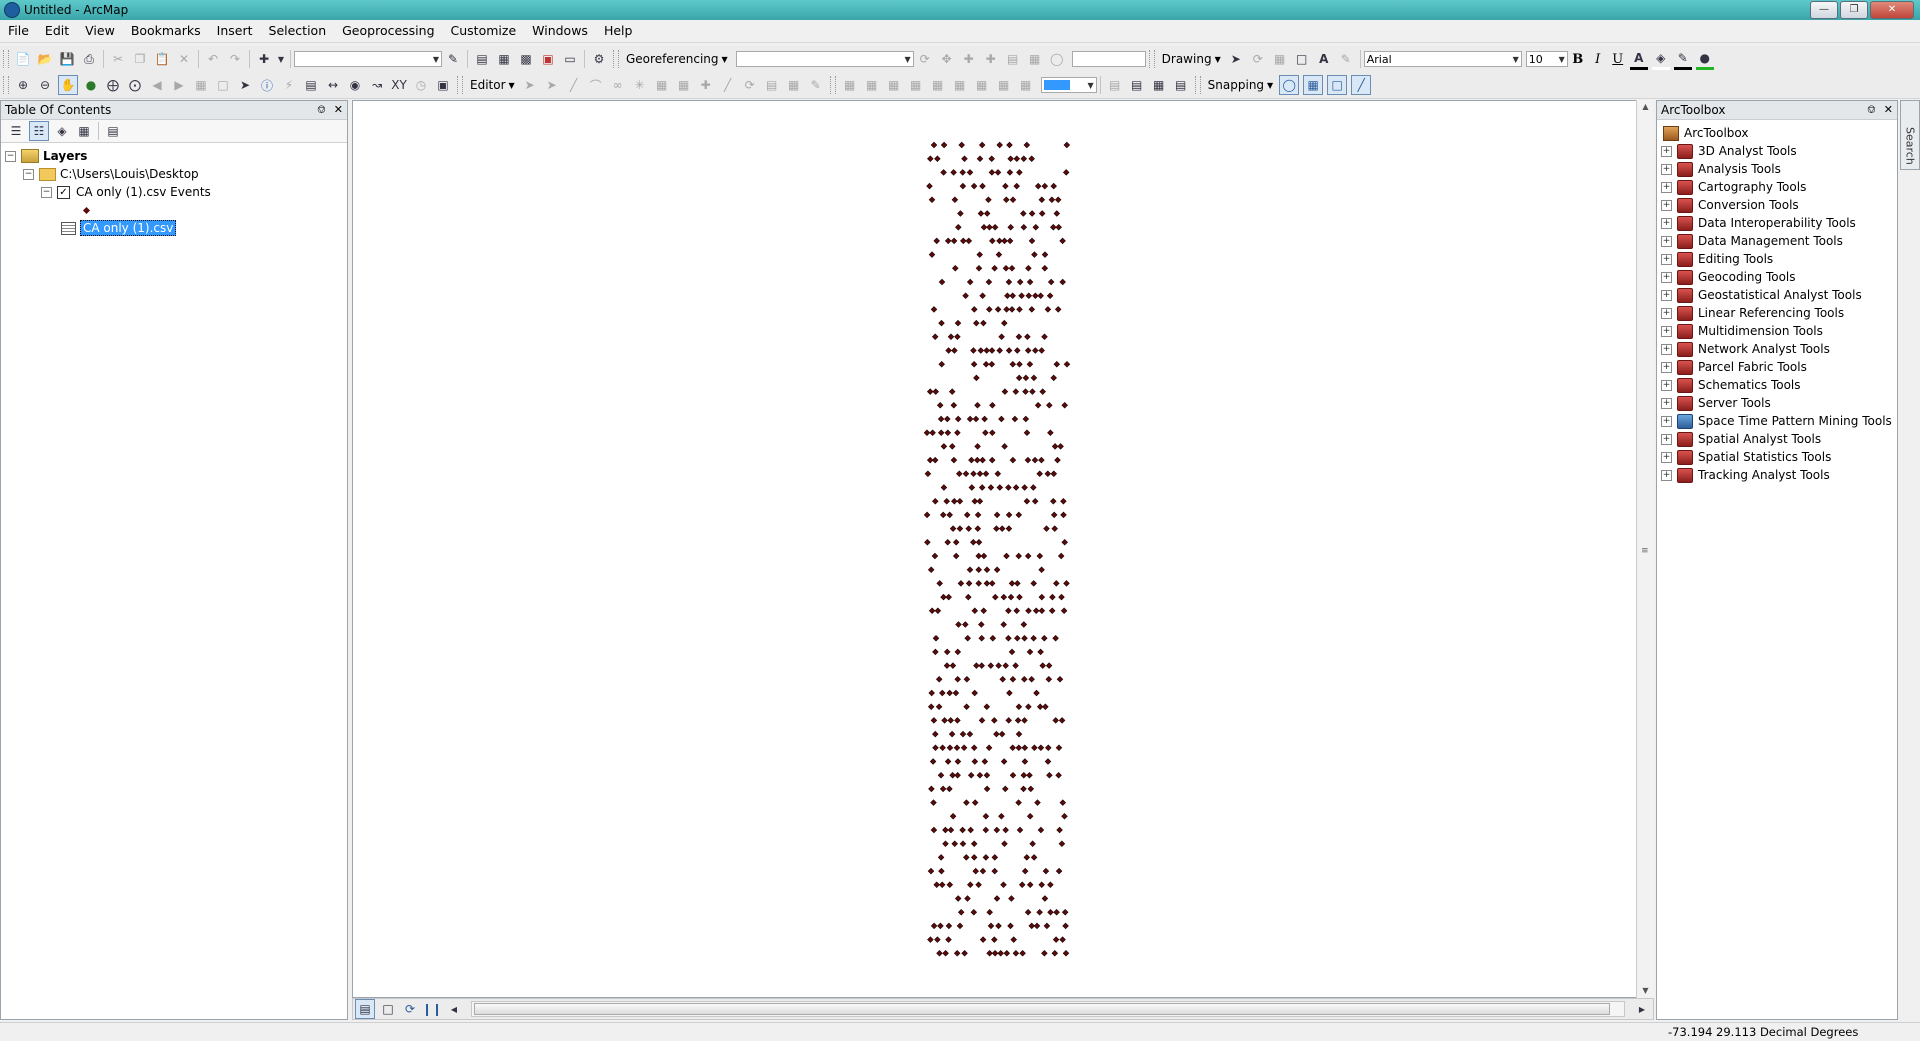 Image resolution: width=1920 pixels, height=1041 pixels. What do you see at coordinates (1777, 439) in the screenshot?
I see `toolbox-item: + Spatial Analyst Tools` at bounding box center [1777, 439].